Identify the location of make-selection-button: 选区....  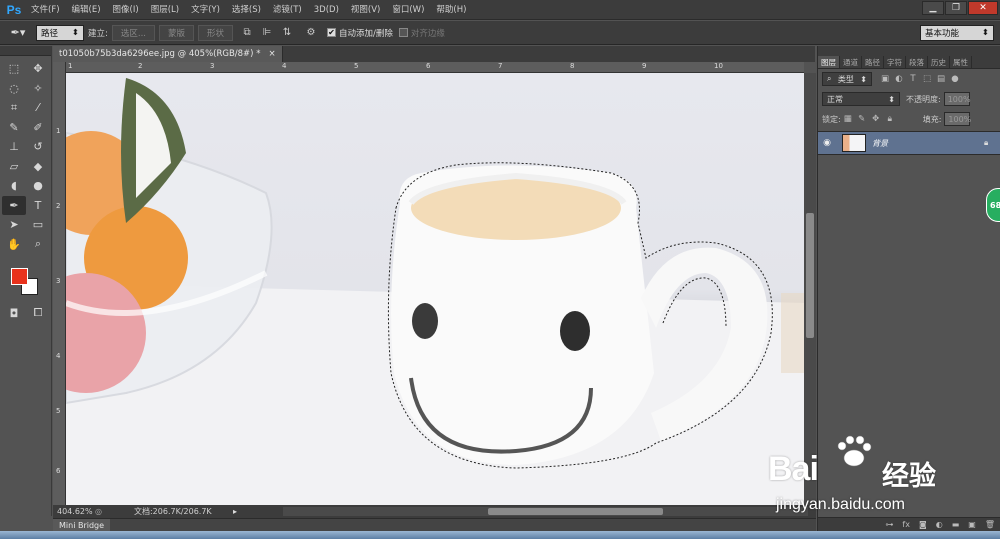
(133, 32).